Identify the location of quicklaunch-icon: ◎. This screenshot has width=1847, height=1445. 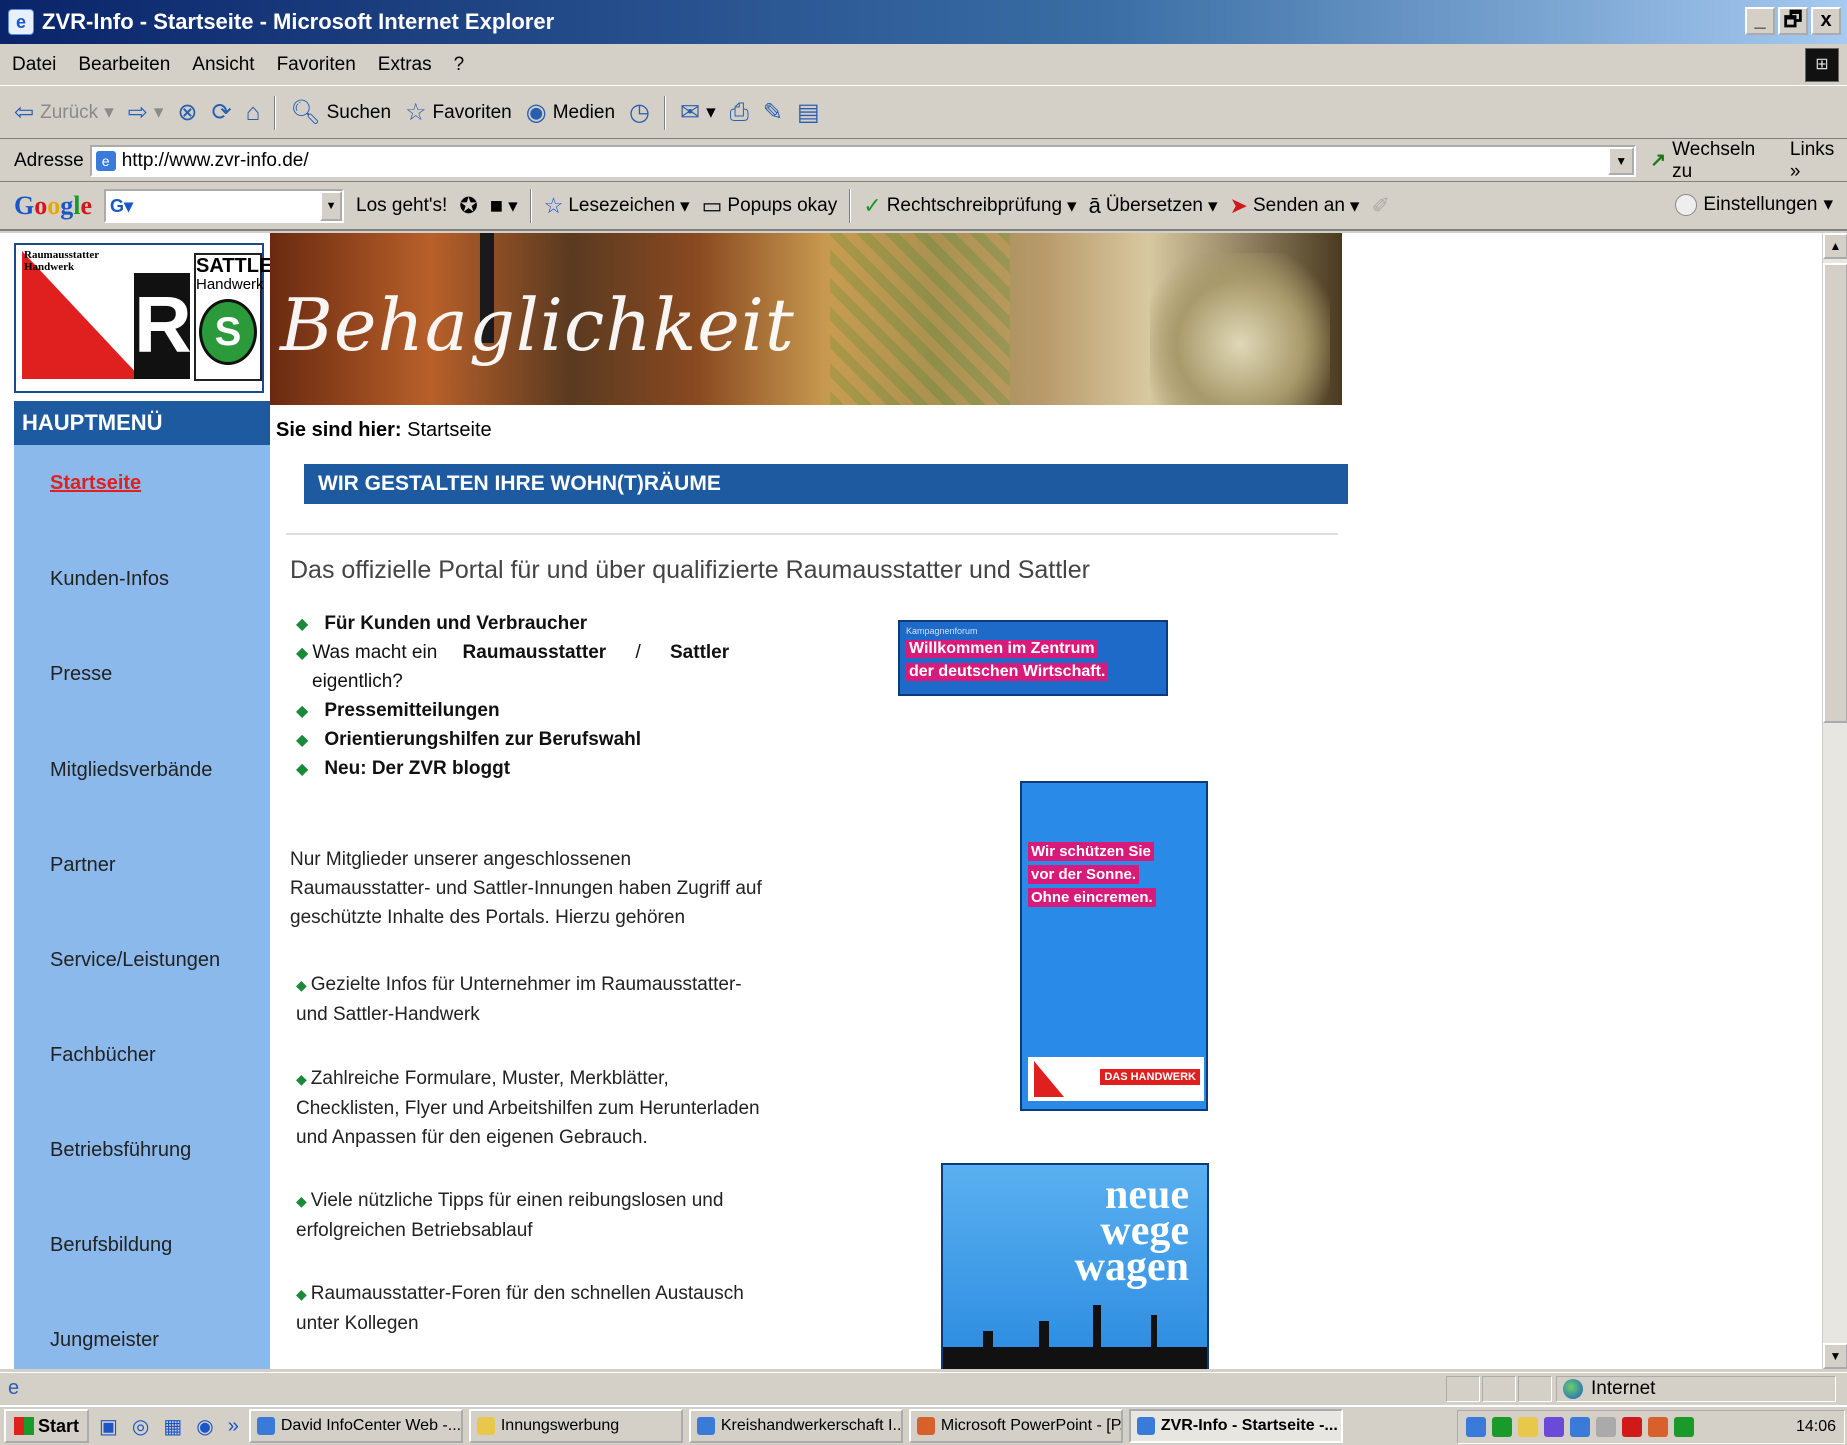
(140, 1426).